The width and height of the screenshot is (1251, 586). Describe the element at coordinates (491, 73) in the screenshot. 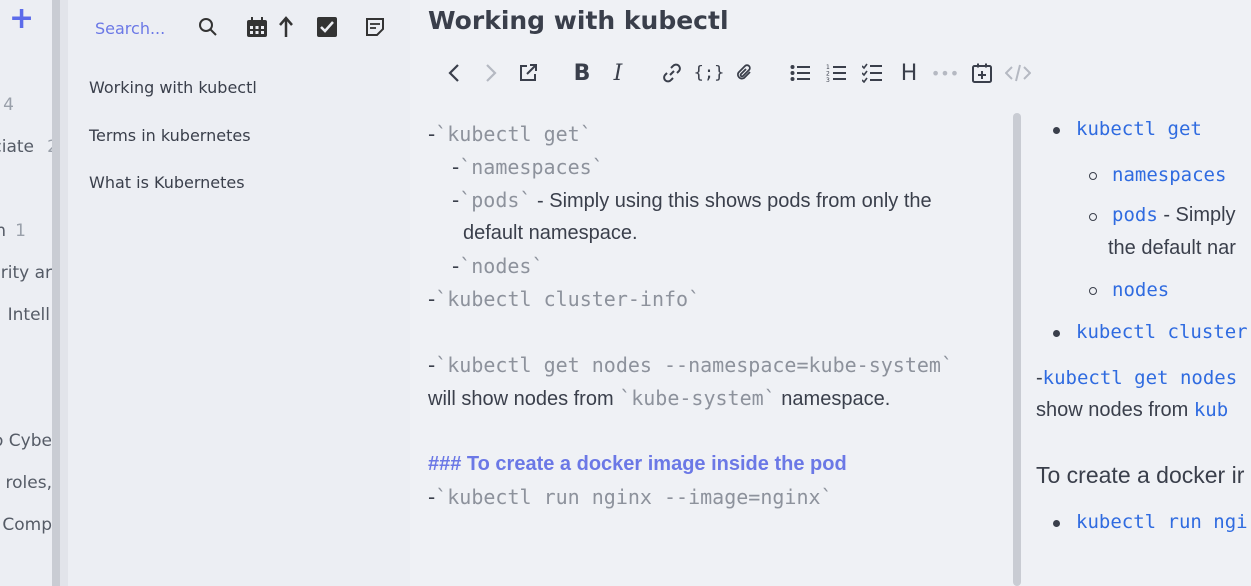

I see `forward-icon` at that location.